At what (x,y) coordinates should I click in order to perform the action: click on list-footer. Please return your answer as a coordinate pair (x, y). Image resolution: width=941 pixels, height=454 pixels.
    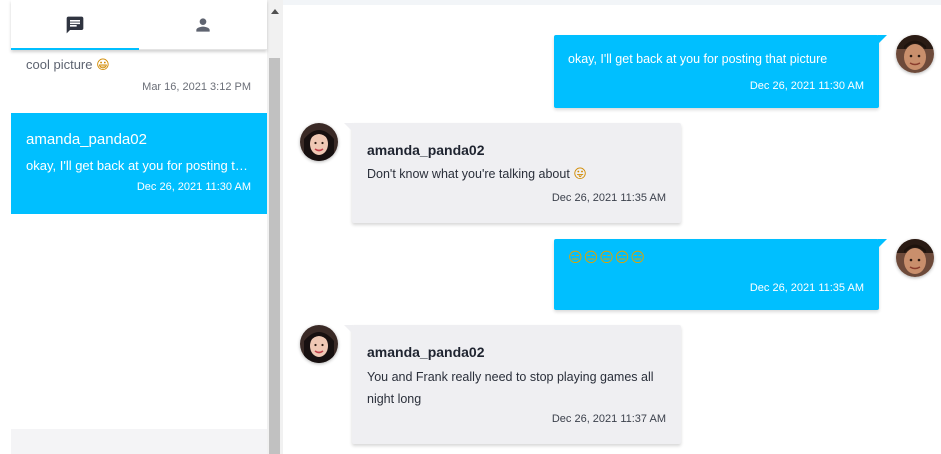
    Looking at the image, I should click on (139, 441).